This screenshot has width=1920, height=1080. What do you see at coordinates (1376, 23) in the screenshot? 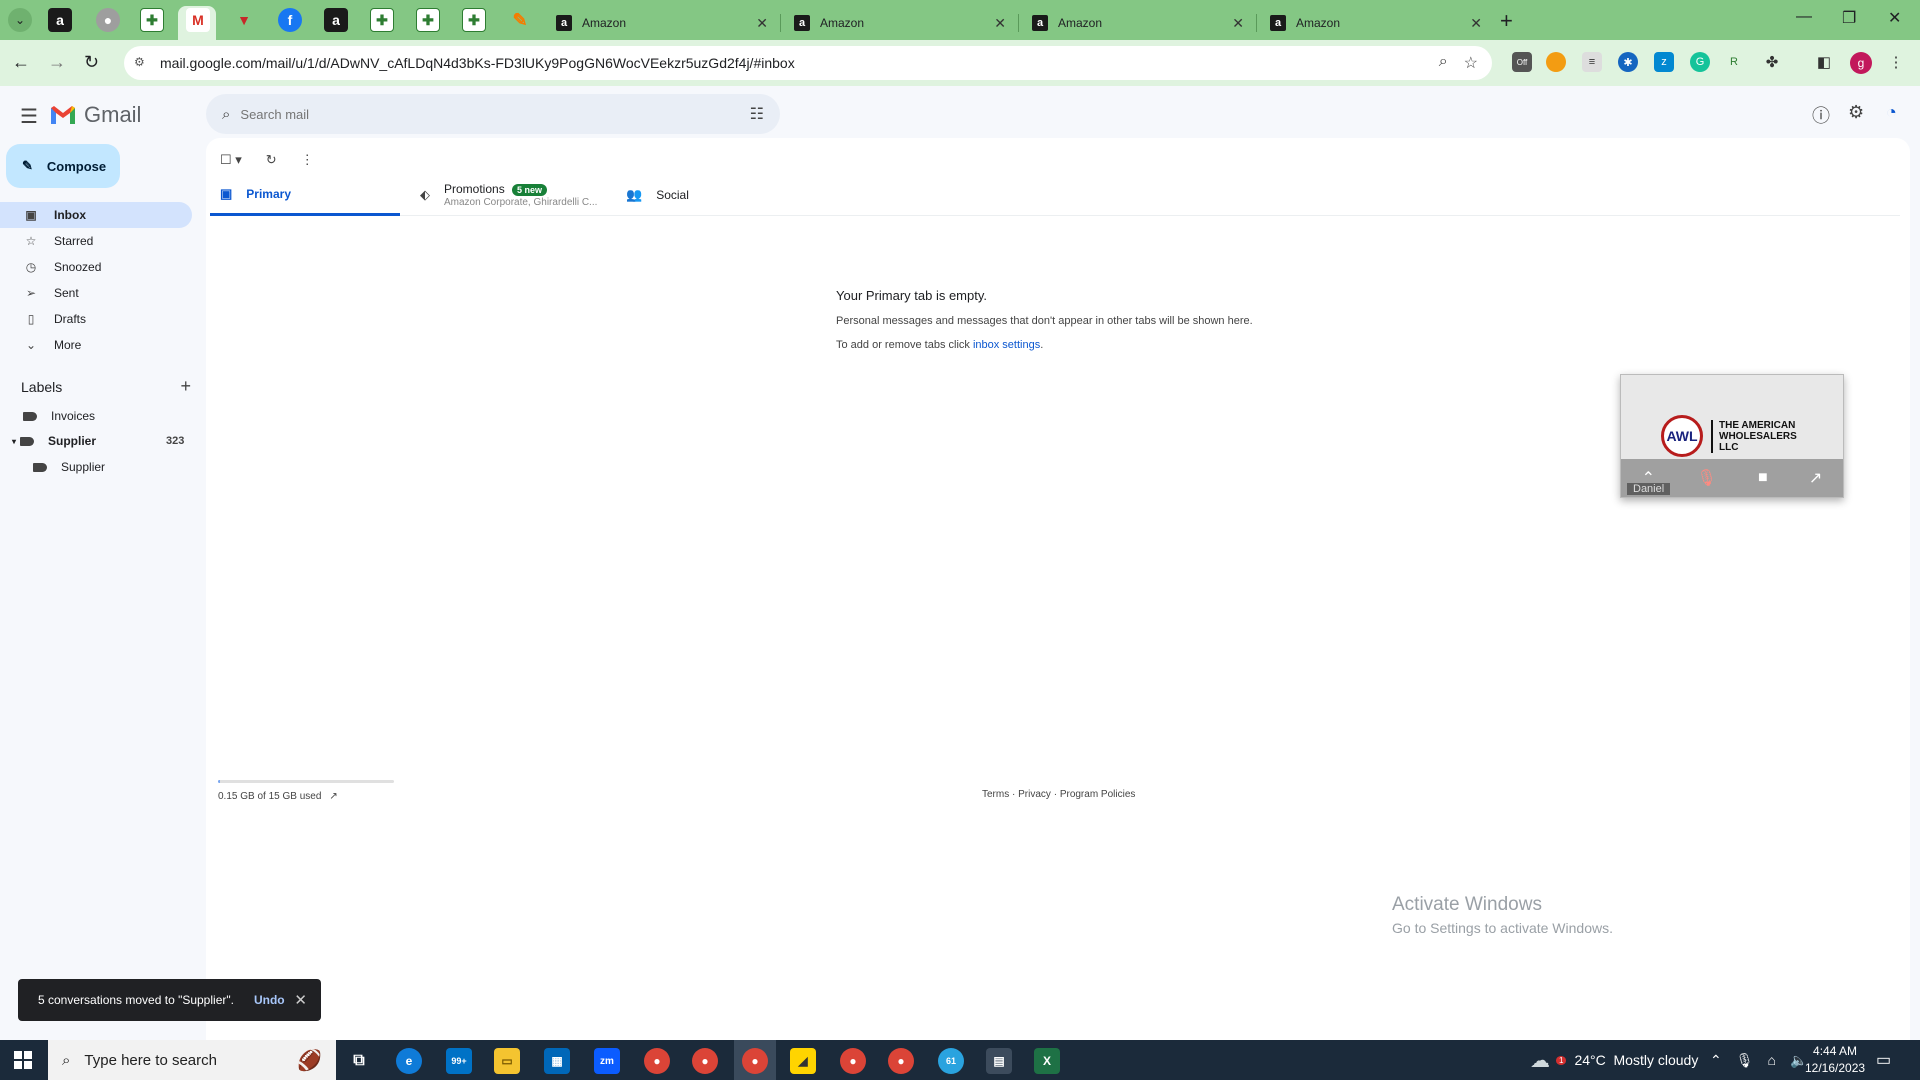
I see `tab-amazon-4: a Amazon ✕` at bounding box center [1376, 23].